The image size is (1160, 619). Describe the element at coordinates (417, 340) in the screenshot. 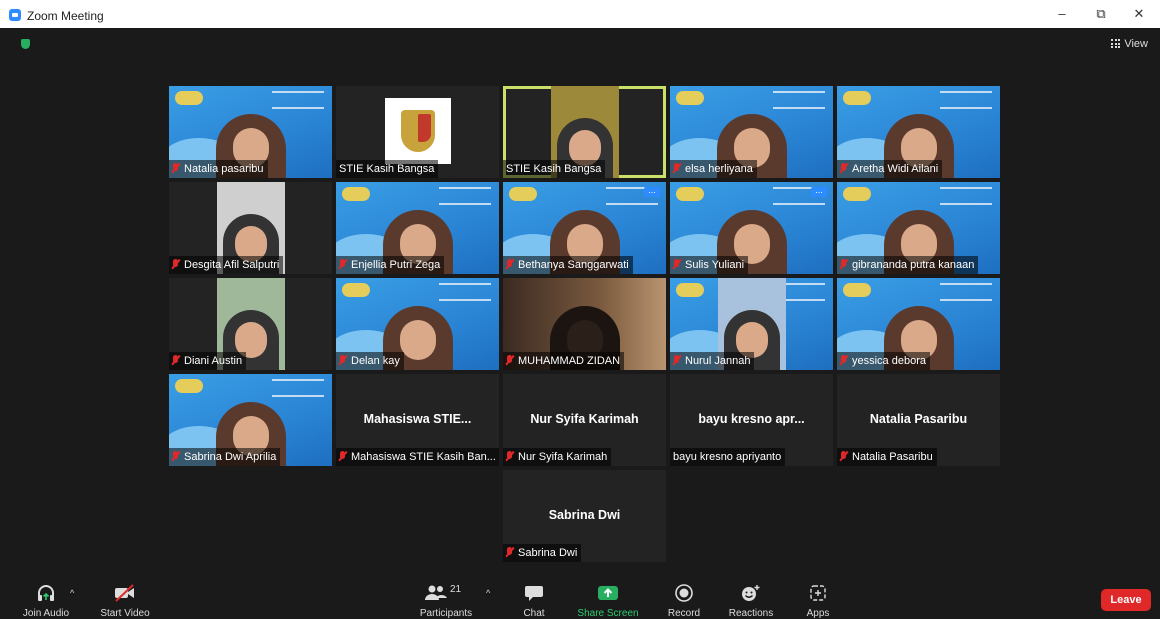

I see `participant-face` at that location.